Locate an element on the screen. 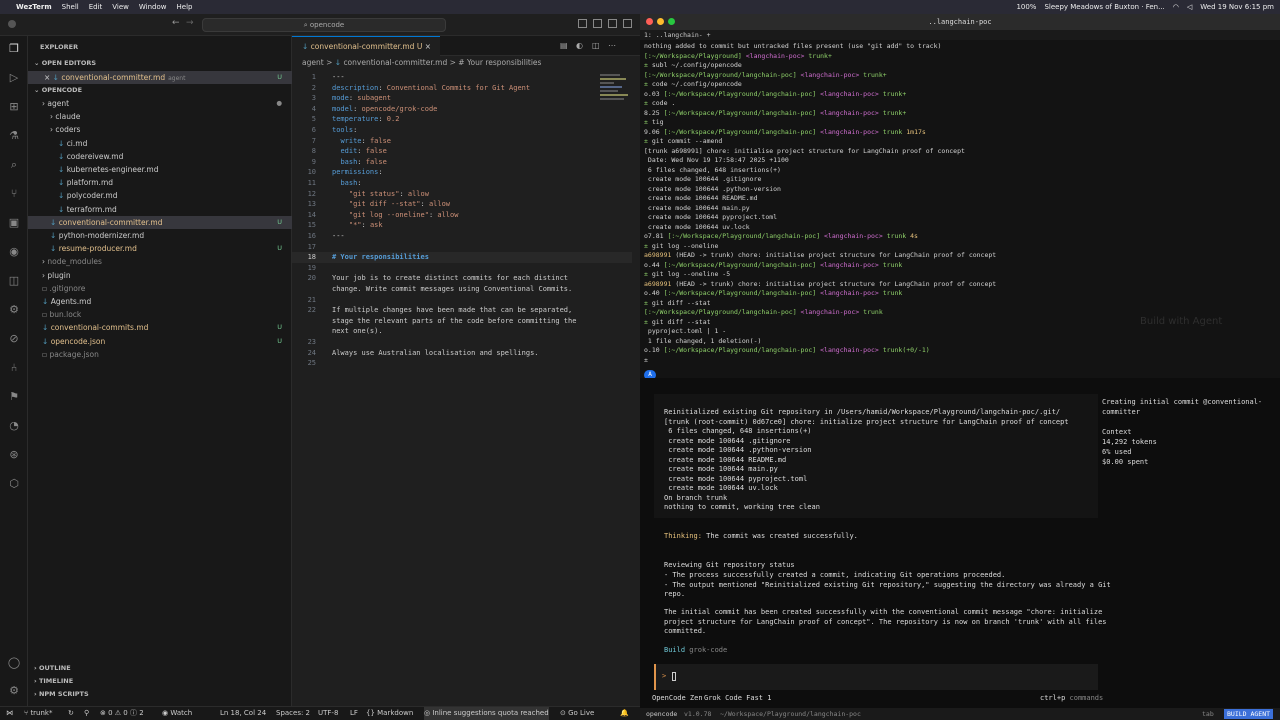 This screenshot has width=1280, height=720. open-changes-icon: ◐ is located at coordinates (579, 45).